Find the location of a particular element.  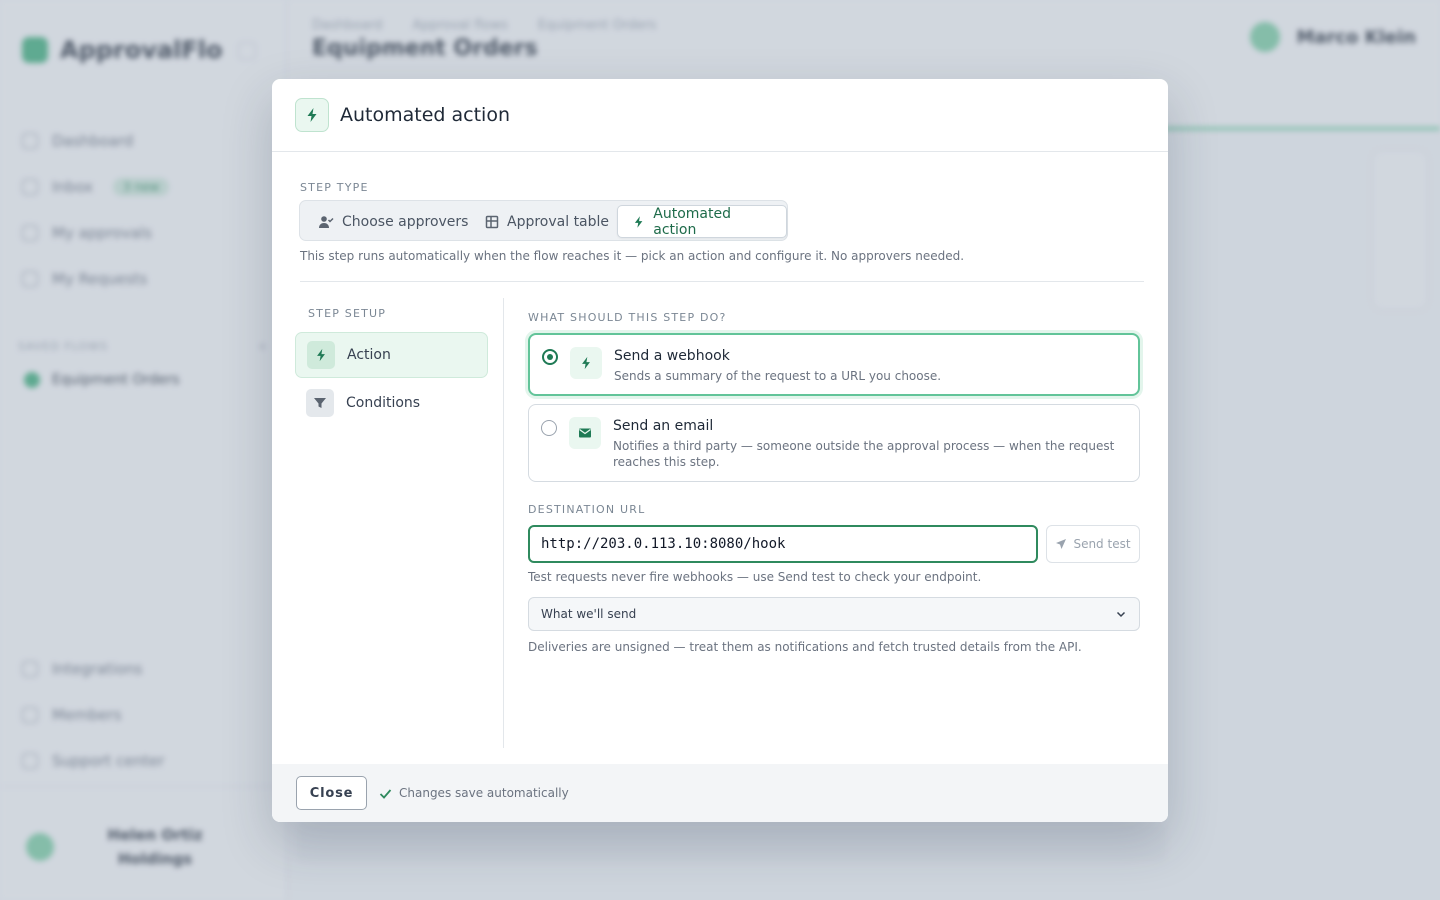

disclosure-label: What we'll send is located at coordinates (589, 614).